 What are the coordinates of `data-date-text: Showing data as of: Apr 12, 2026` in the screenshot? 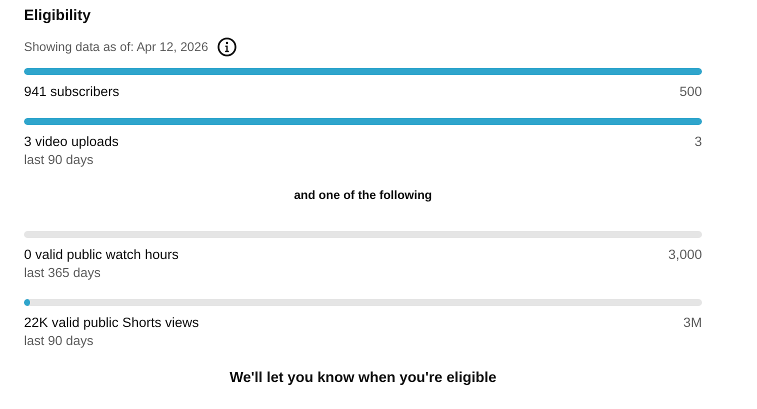 It's located at (116, 47).